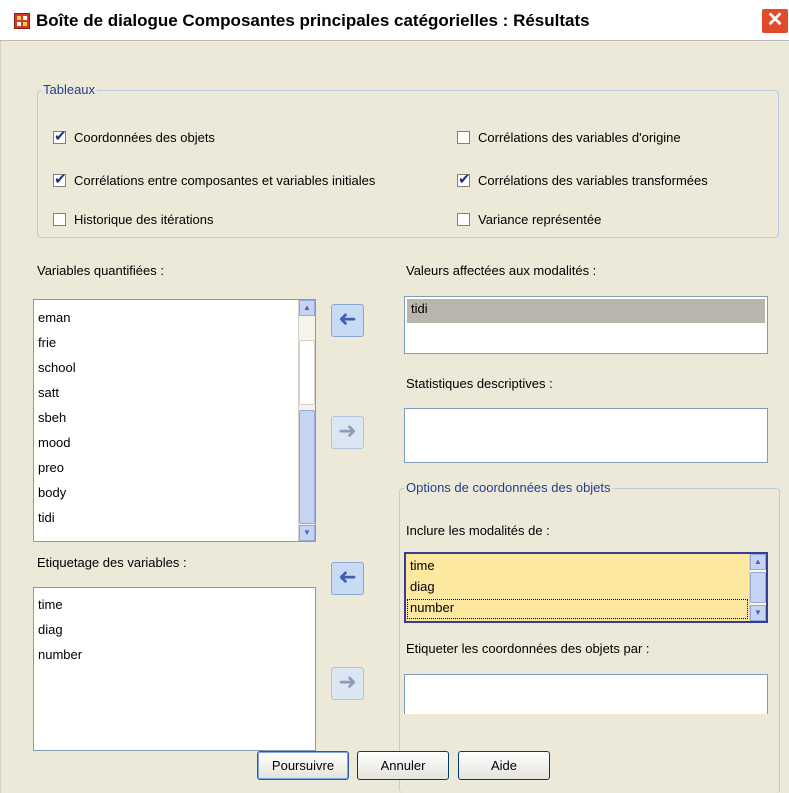  I want to click on include-categories-label: Inclure les modalités de :, so click(478, 530).